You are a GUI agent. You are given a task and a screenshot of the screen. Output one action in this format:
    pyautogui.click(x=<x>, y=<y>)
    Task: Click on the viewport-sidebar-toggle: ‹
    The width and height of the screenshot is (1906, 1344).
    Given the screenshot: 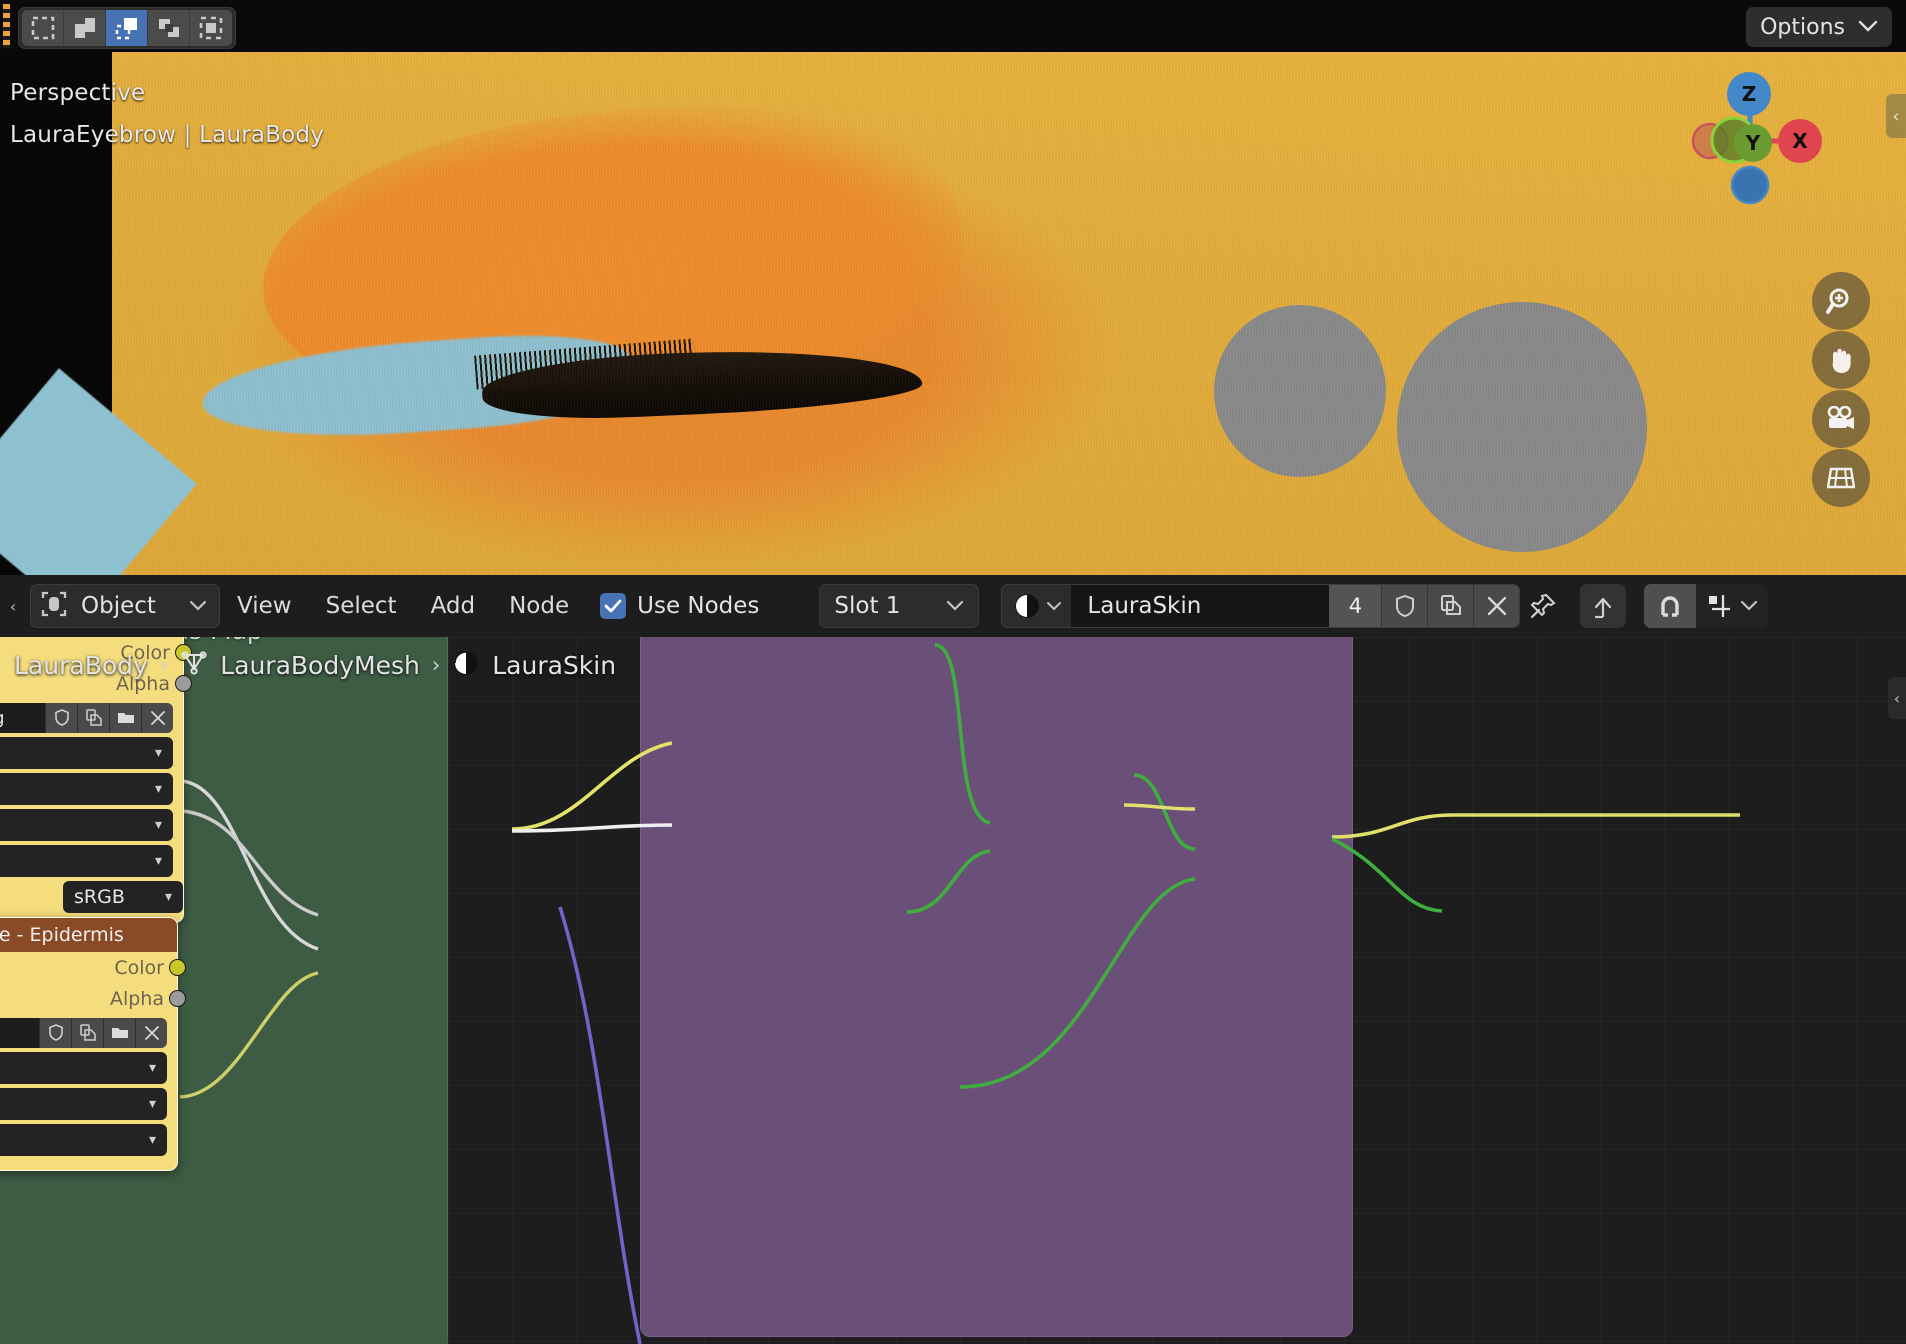 What is the action you would take?
    pyautogui.click(x=1896, y=116)
    